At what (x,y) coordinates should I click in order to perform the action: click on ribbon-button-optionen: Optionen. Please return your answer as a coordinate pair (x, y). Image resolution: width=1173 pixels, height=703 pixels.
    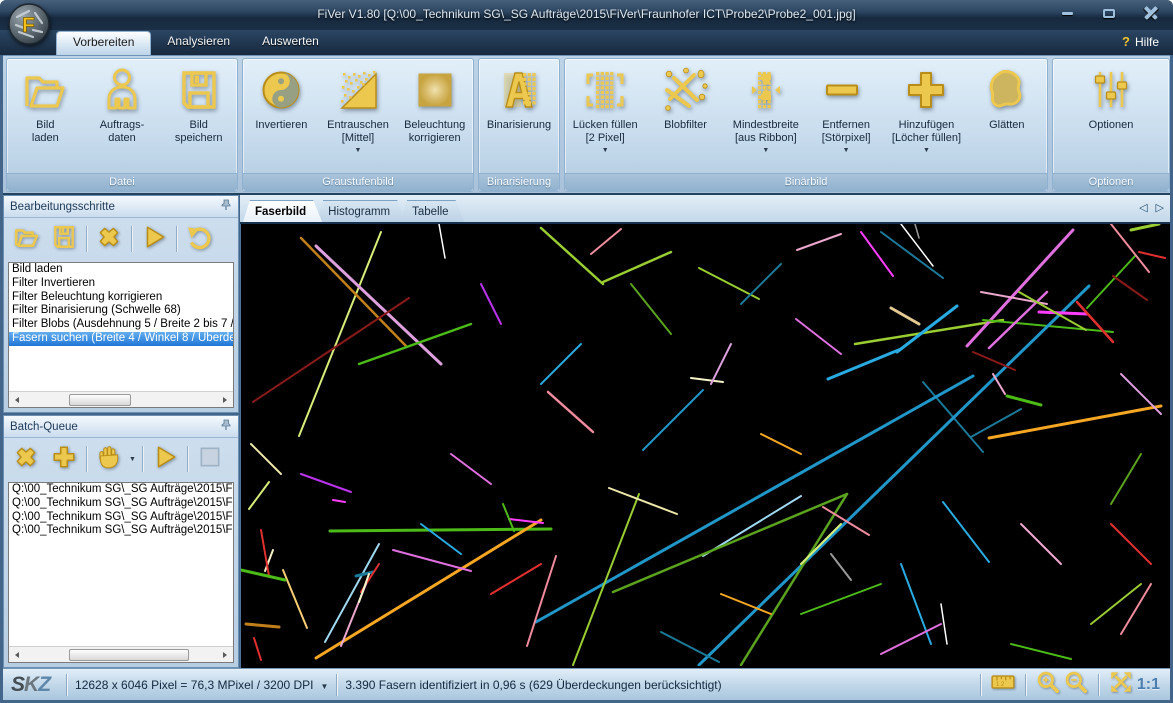
    Looking at the image, I should click on (1111, 98).